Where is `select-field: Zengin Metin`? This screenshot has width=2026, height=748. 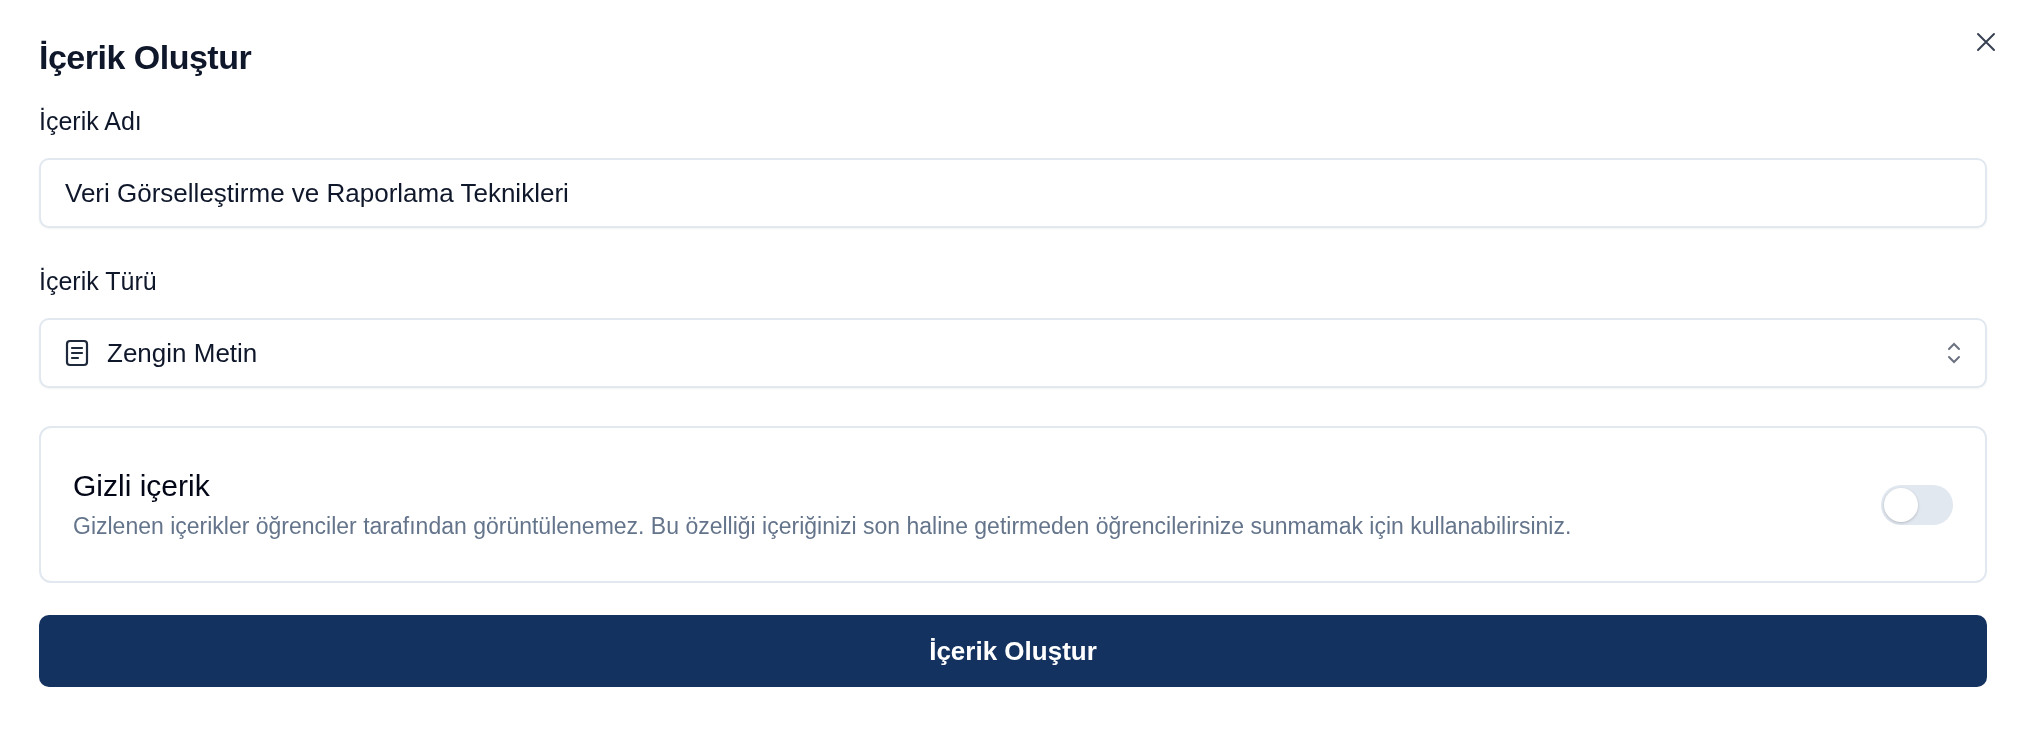
select-field: Zengin Metin is located at coordinates (1013, 353).